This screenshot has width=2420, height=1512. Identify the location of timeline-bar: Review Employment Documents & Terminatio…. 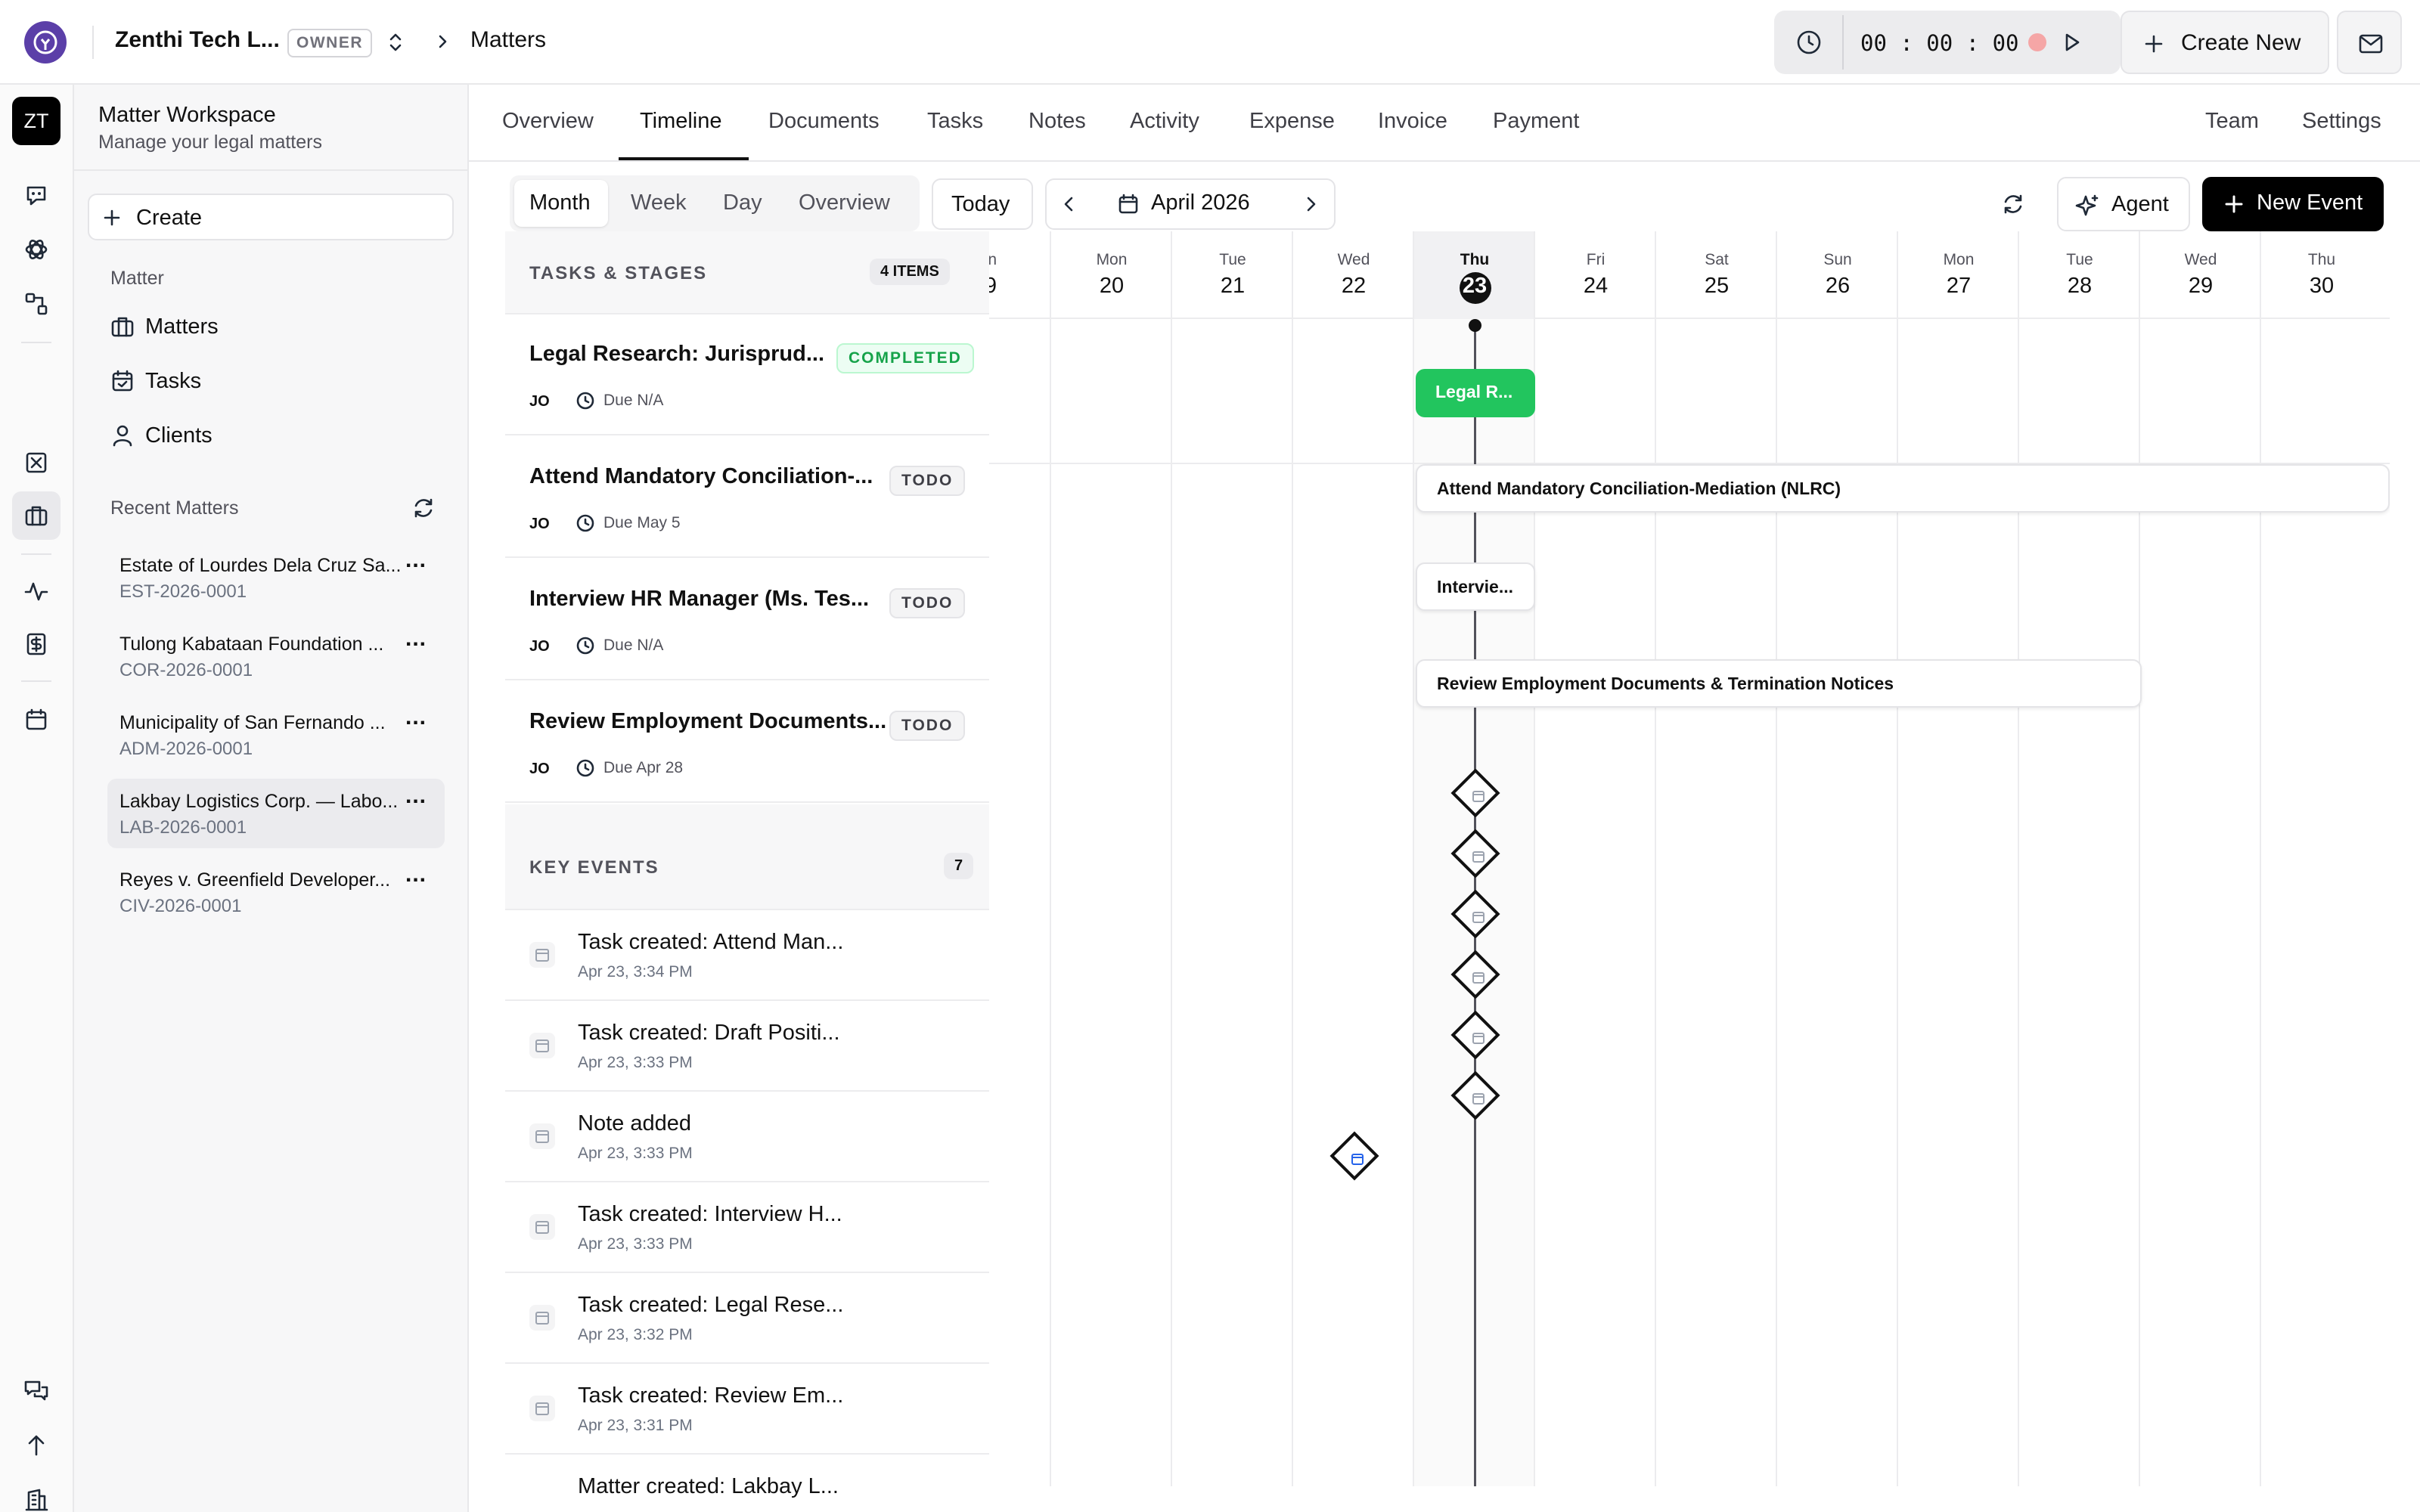
(1779, 683).